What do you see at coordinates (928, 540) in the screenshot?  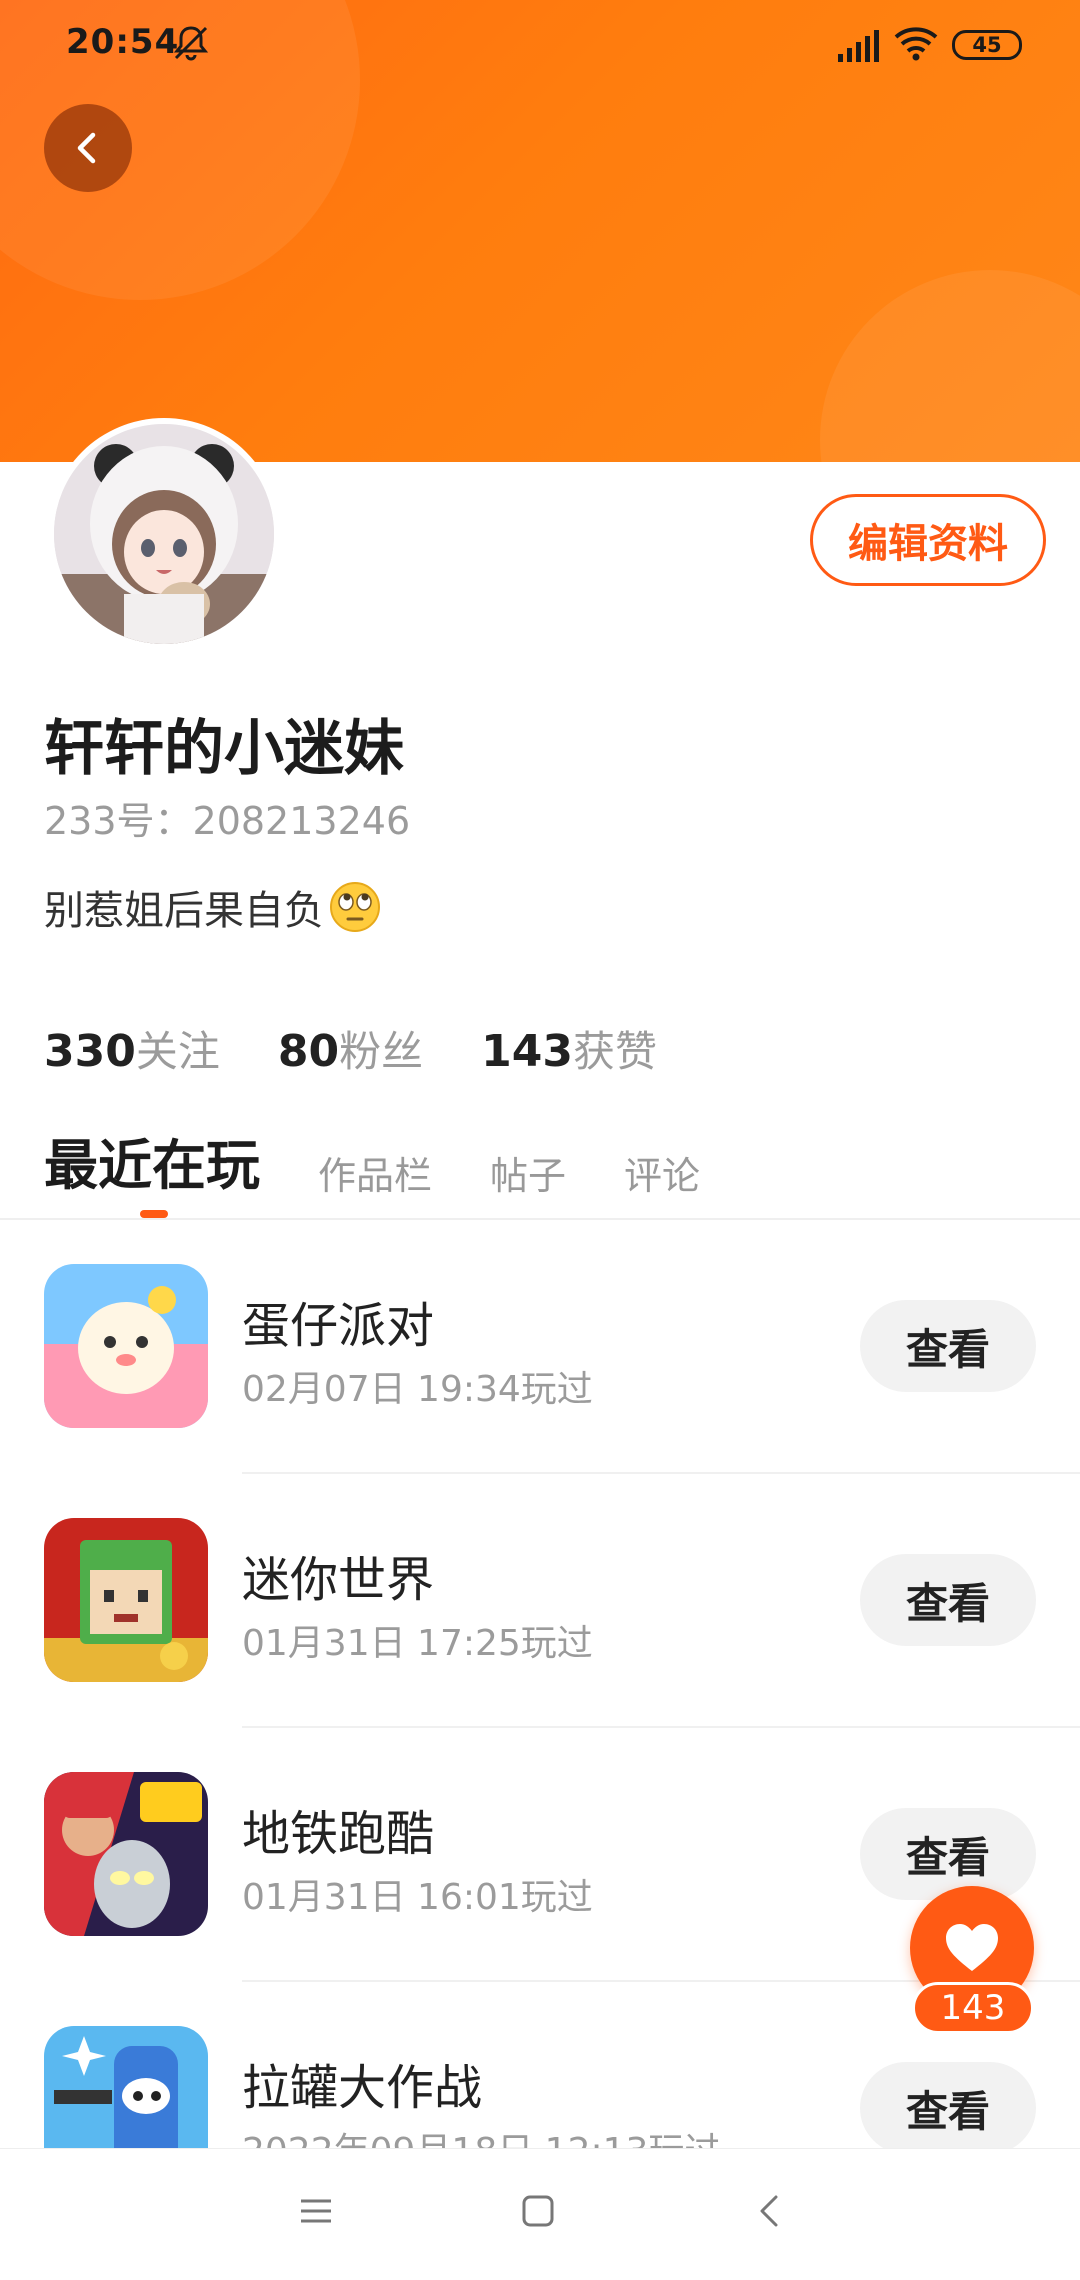 I see `edit-profile-button: 编辑资料` at bounding box center [928, 540].